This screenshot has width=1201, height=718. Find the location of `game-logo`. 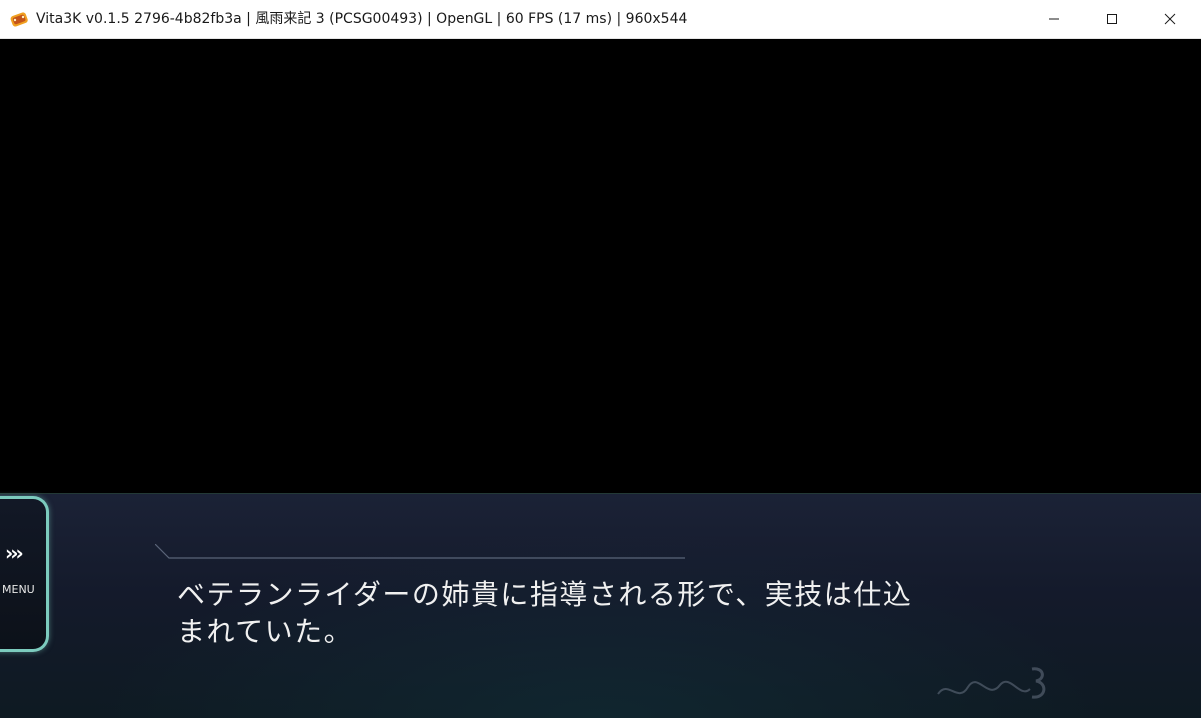

game-logo is located at coordinates (991, 683).